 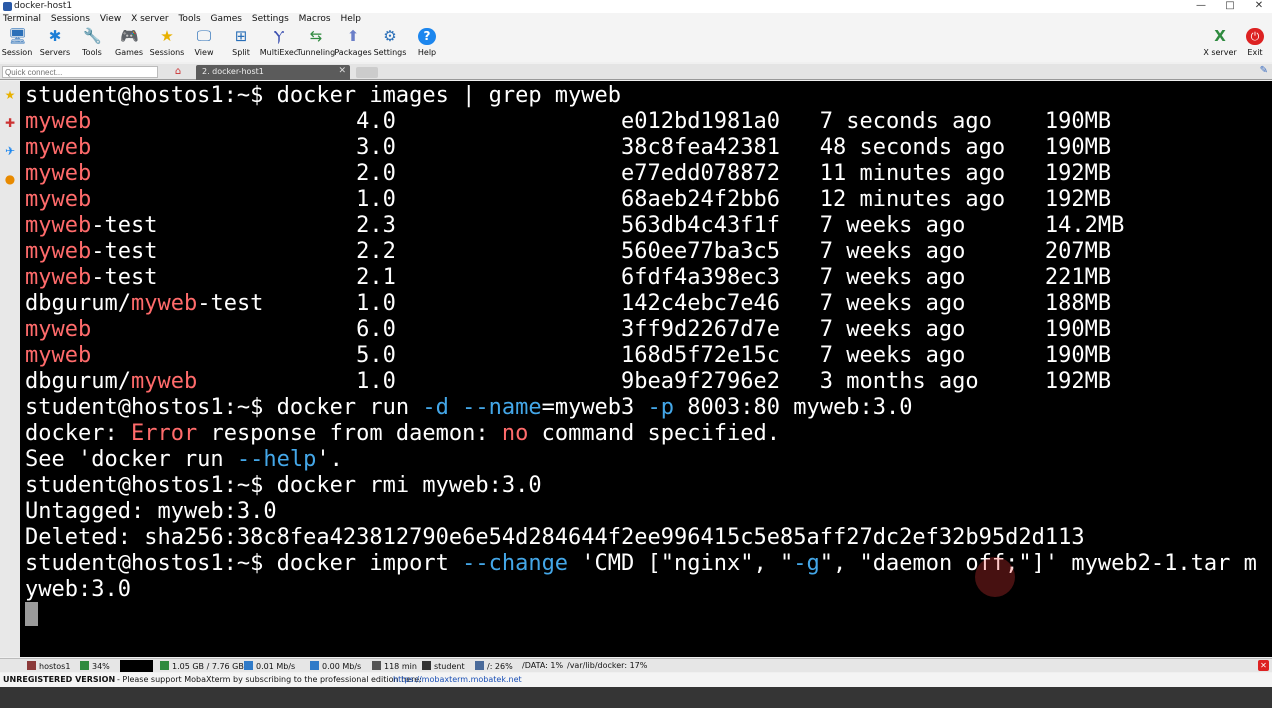 What do you see at coordinates (316, 44) in the screenshot?
I see `tunneling-button: ⇆ Tunneling` at bounding box center [316, 44].